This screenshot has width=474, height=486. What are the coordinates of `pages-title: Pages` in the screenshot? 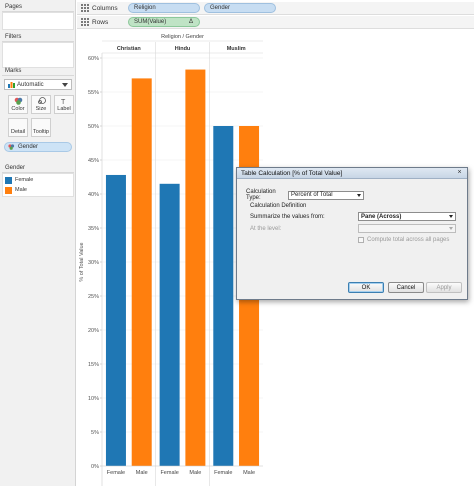 It's located at (38, 7).